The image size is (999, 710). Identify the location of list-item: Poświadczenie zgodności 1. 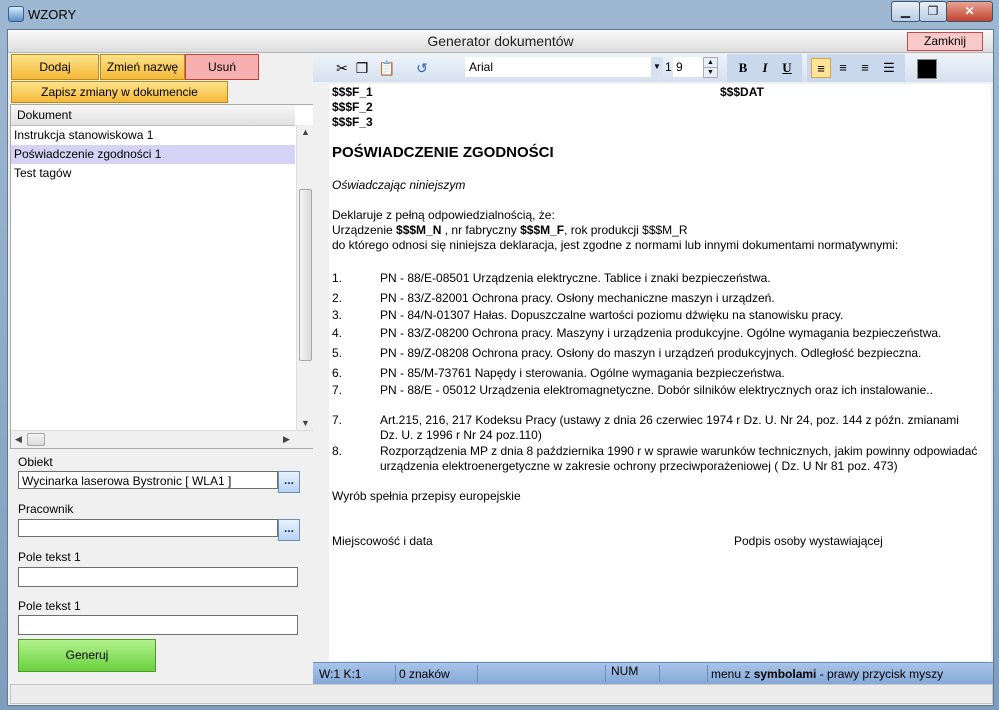
(153, 154).